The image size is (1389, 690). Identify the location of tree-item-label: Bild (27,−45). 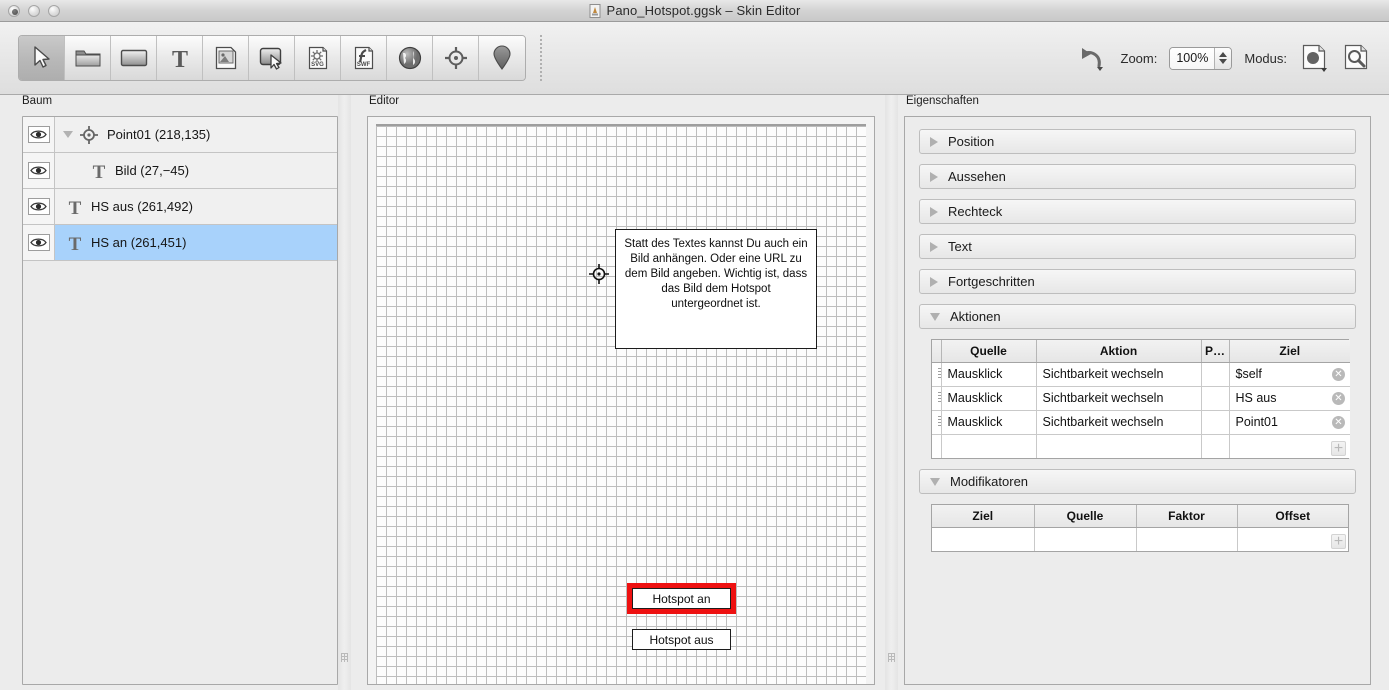
(152, 170).